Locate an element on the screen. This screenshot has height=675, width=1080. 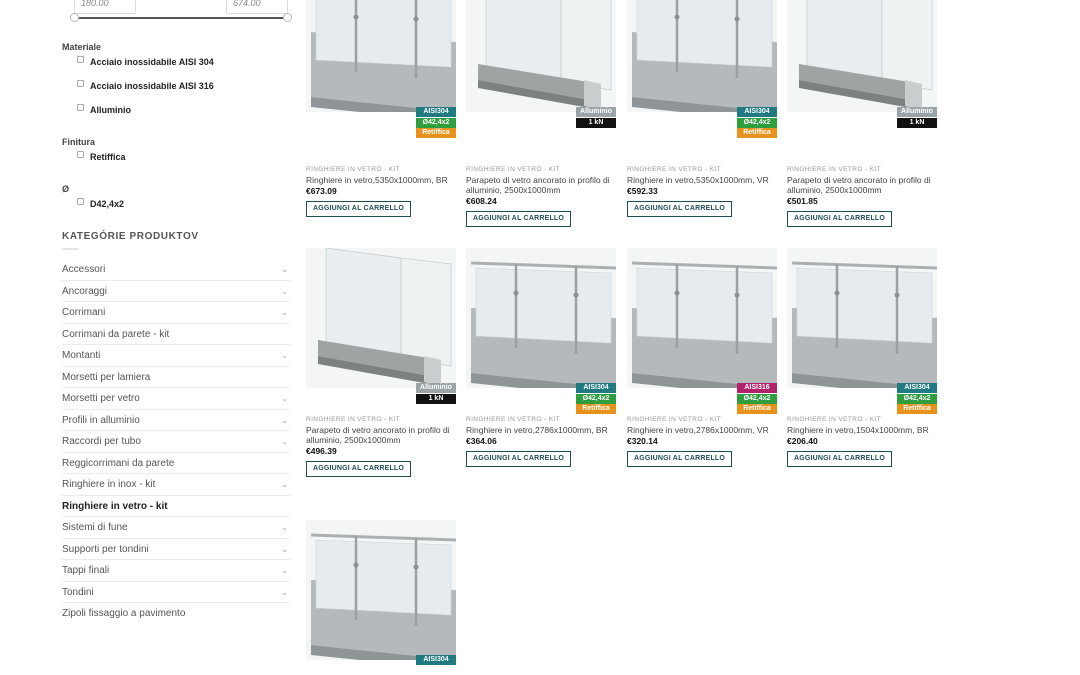
category-label: Ancoraggi is located at coordinates (85, 291).